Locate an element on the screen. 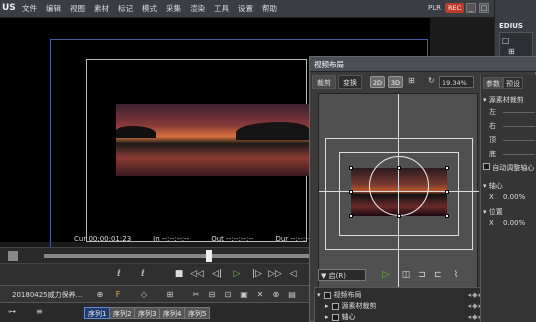  menu-clip: 素材 is located at coordinates (101, 8).